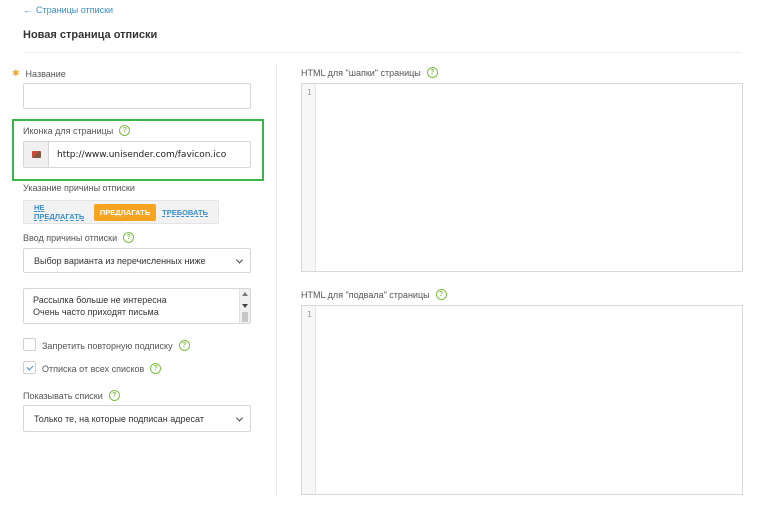  I want to click on icon-label: Иконка для страницы, so click(68, 130).